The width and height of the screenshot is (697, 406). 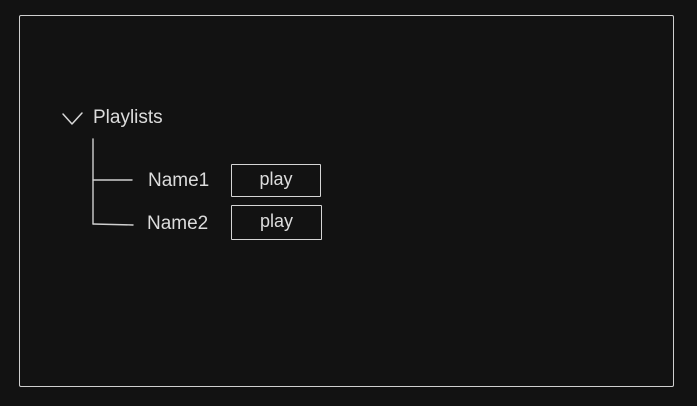 What do you see at coordinates (179, 180) in the screenshot?
I see `playlist-name: Name1` at bounding box center [179, 180].